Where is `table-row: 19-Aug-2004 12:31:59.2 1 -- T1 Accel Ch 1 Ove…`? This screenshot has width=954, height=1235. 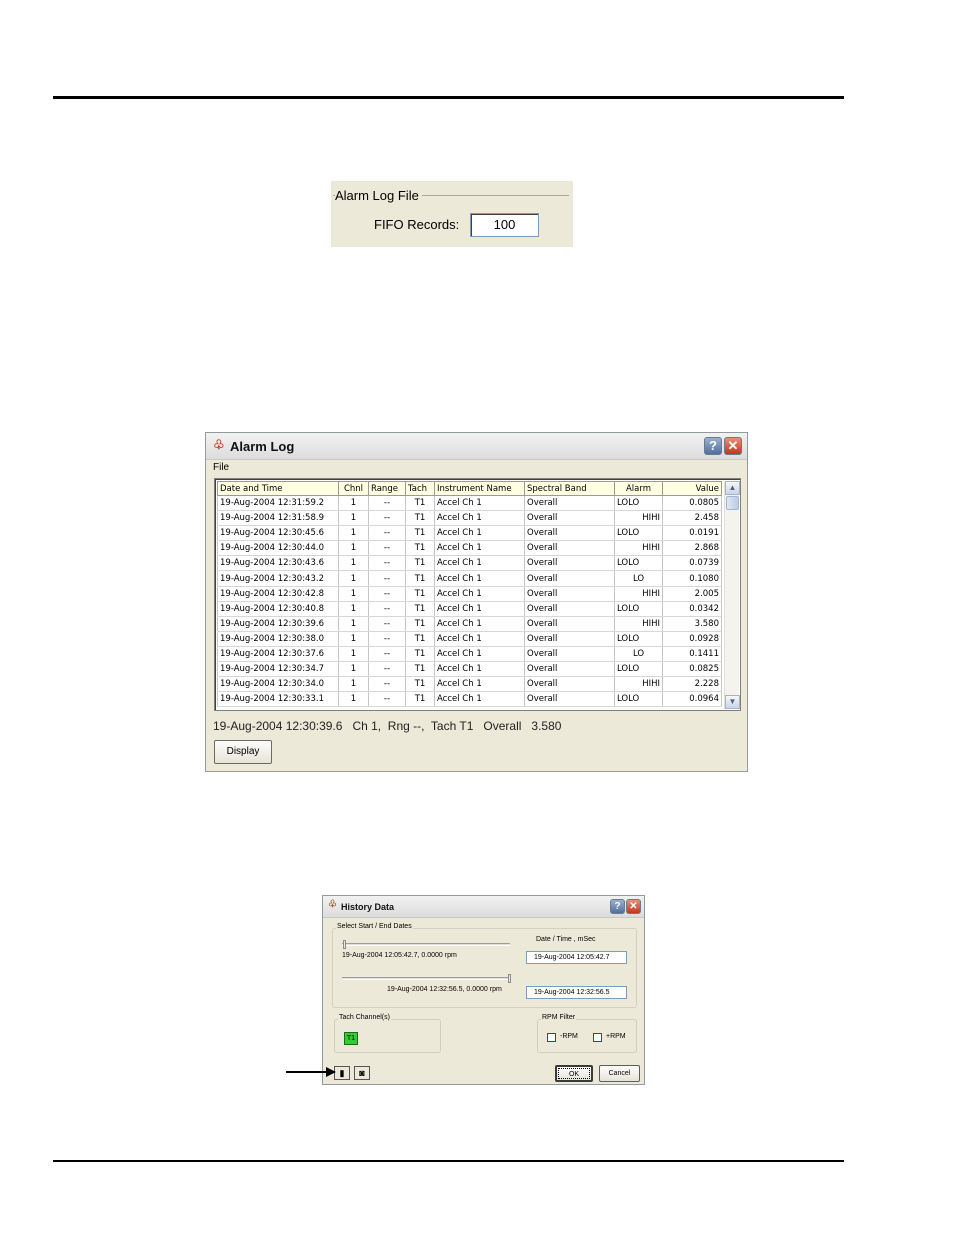
table-row: 19-Aug-2004 12:31:59.2 1 -- T1 Accel Ch 1 Ove… is located at coordinates (469, 503).